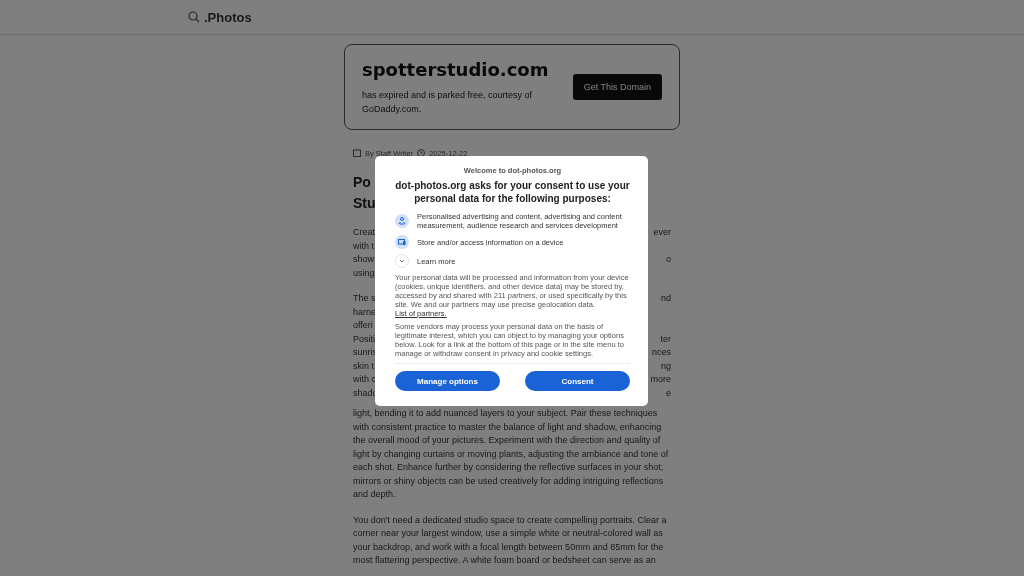  I want to click on site-logo: .Photos, so click(228, 17).